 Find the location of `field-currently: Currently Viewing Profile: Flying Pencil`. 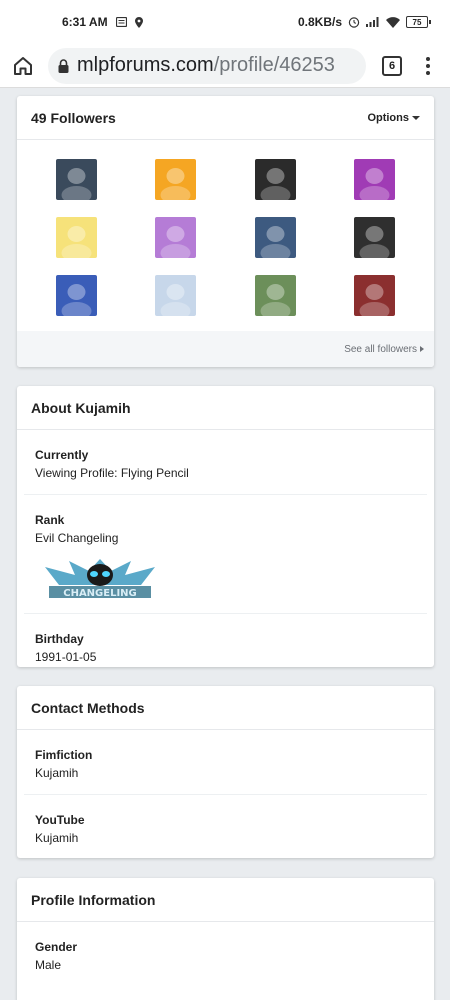

field-currently: Currently Viewing Profile: Flying Pencil is located at coordinates (225, 462).